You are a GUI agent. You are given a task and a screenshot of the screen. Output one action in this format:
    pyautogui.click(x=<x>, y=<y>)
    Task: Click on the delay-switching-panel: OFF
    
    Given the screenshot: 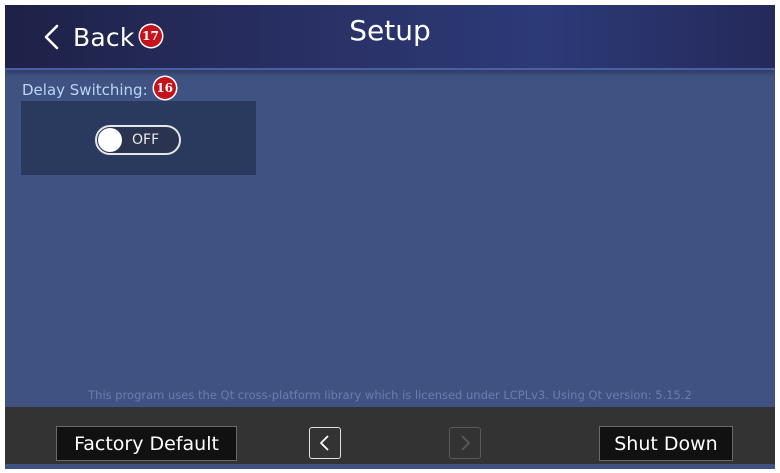 What is the action you would take?
    pyautogui.click(x=138, y=138)
    